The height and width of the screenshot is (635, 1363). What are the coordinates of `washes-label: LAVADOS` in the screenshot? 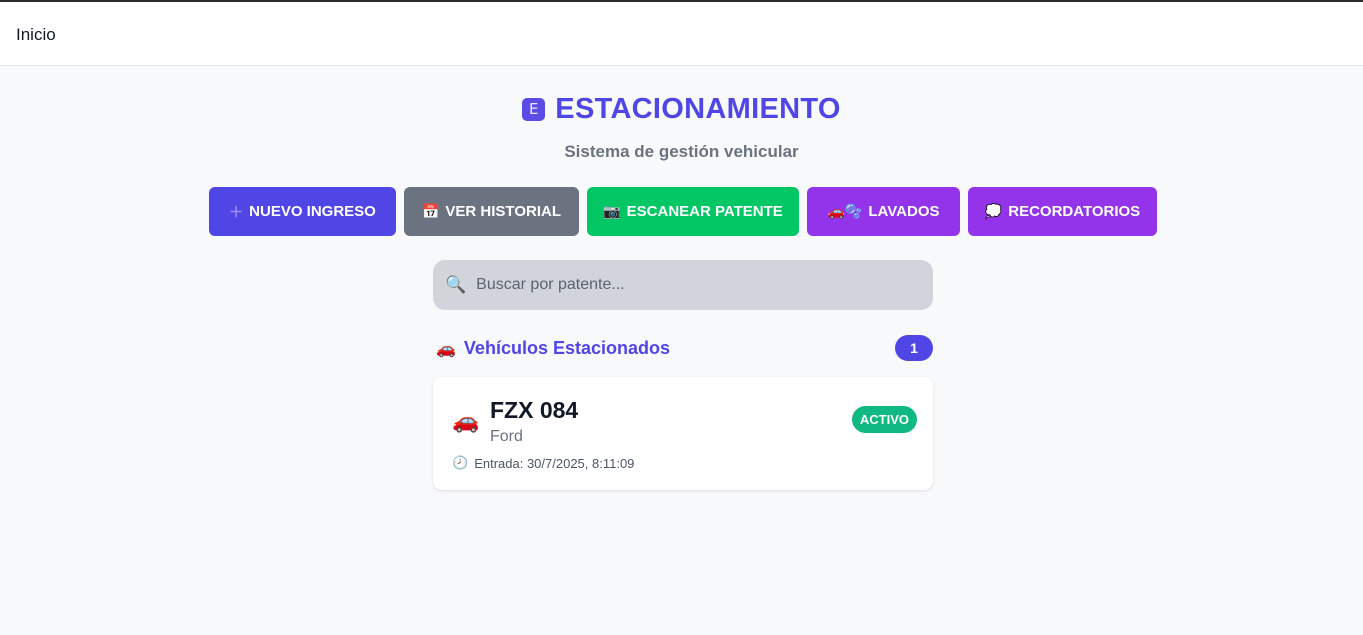 It's located at (904, 211).